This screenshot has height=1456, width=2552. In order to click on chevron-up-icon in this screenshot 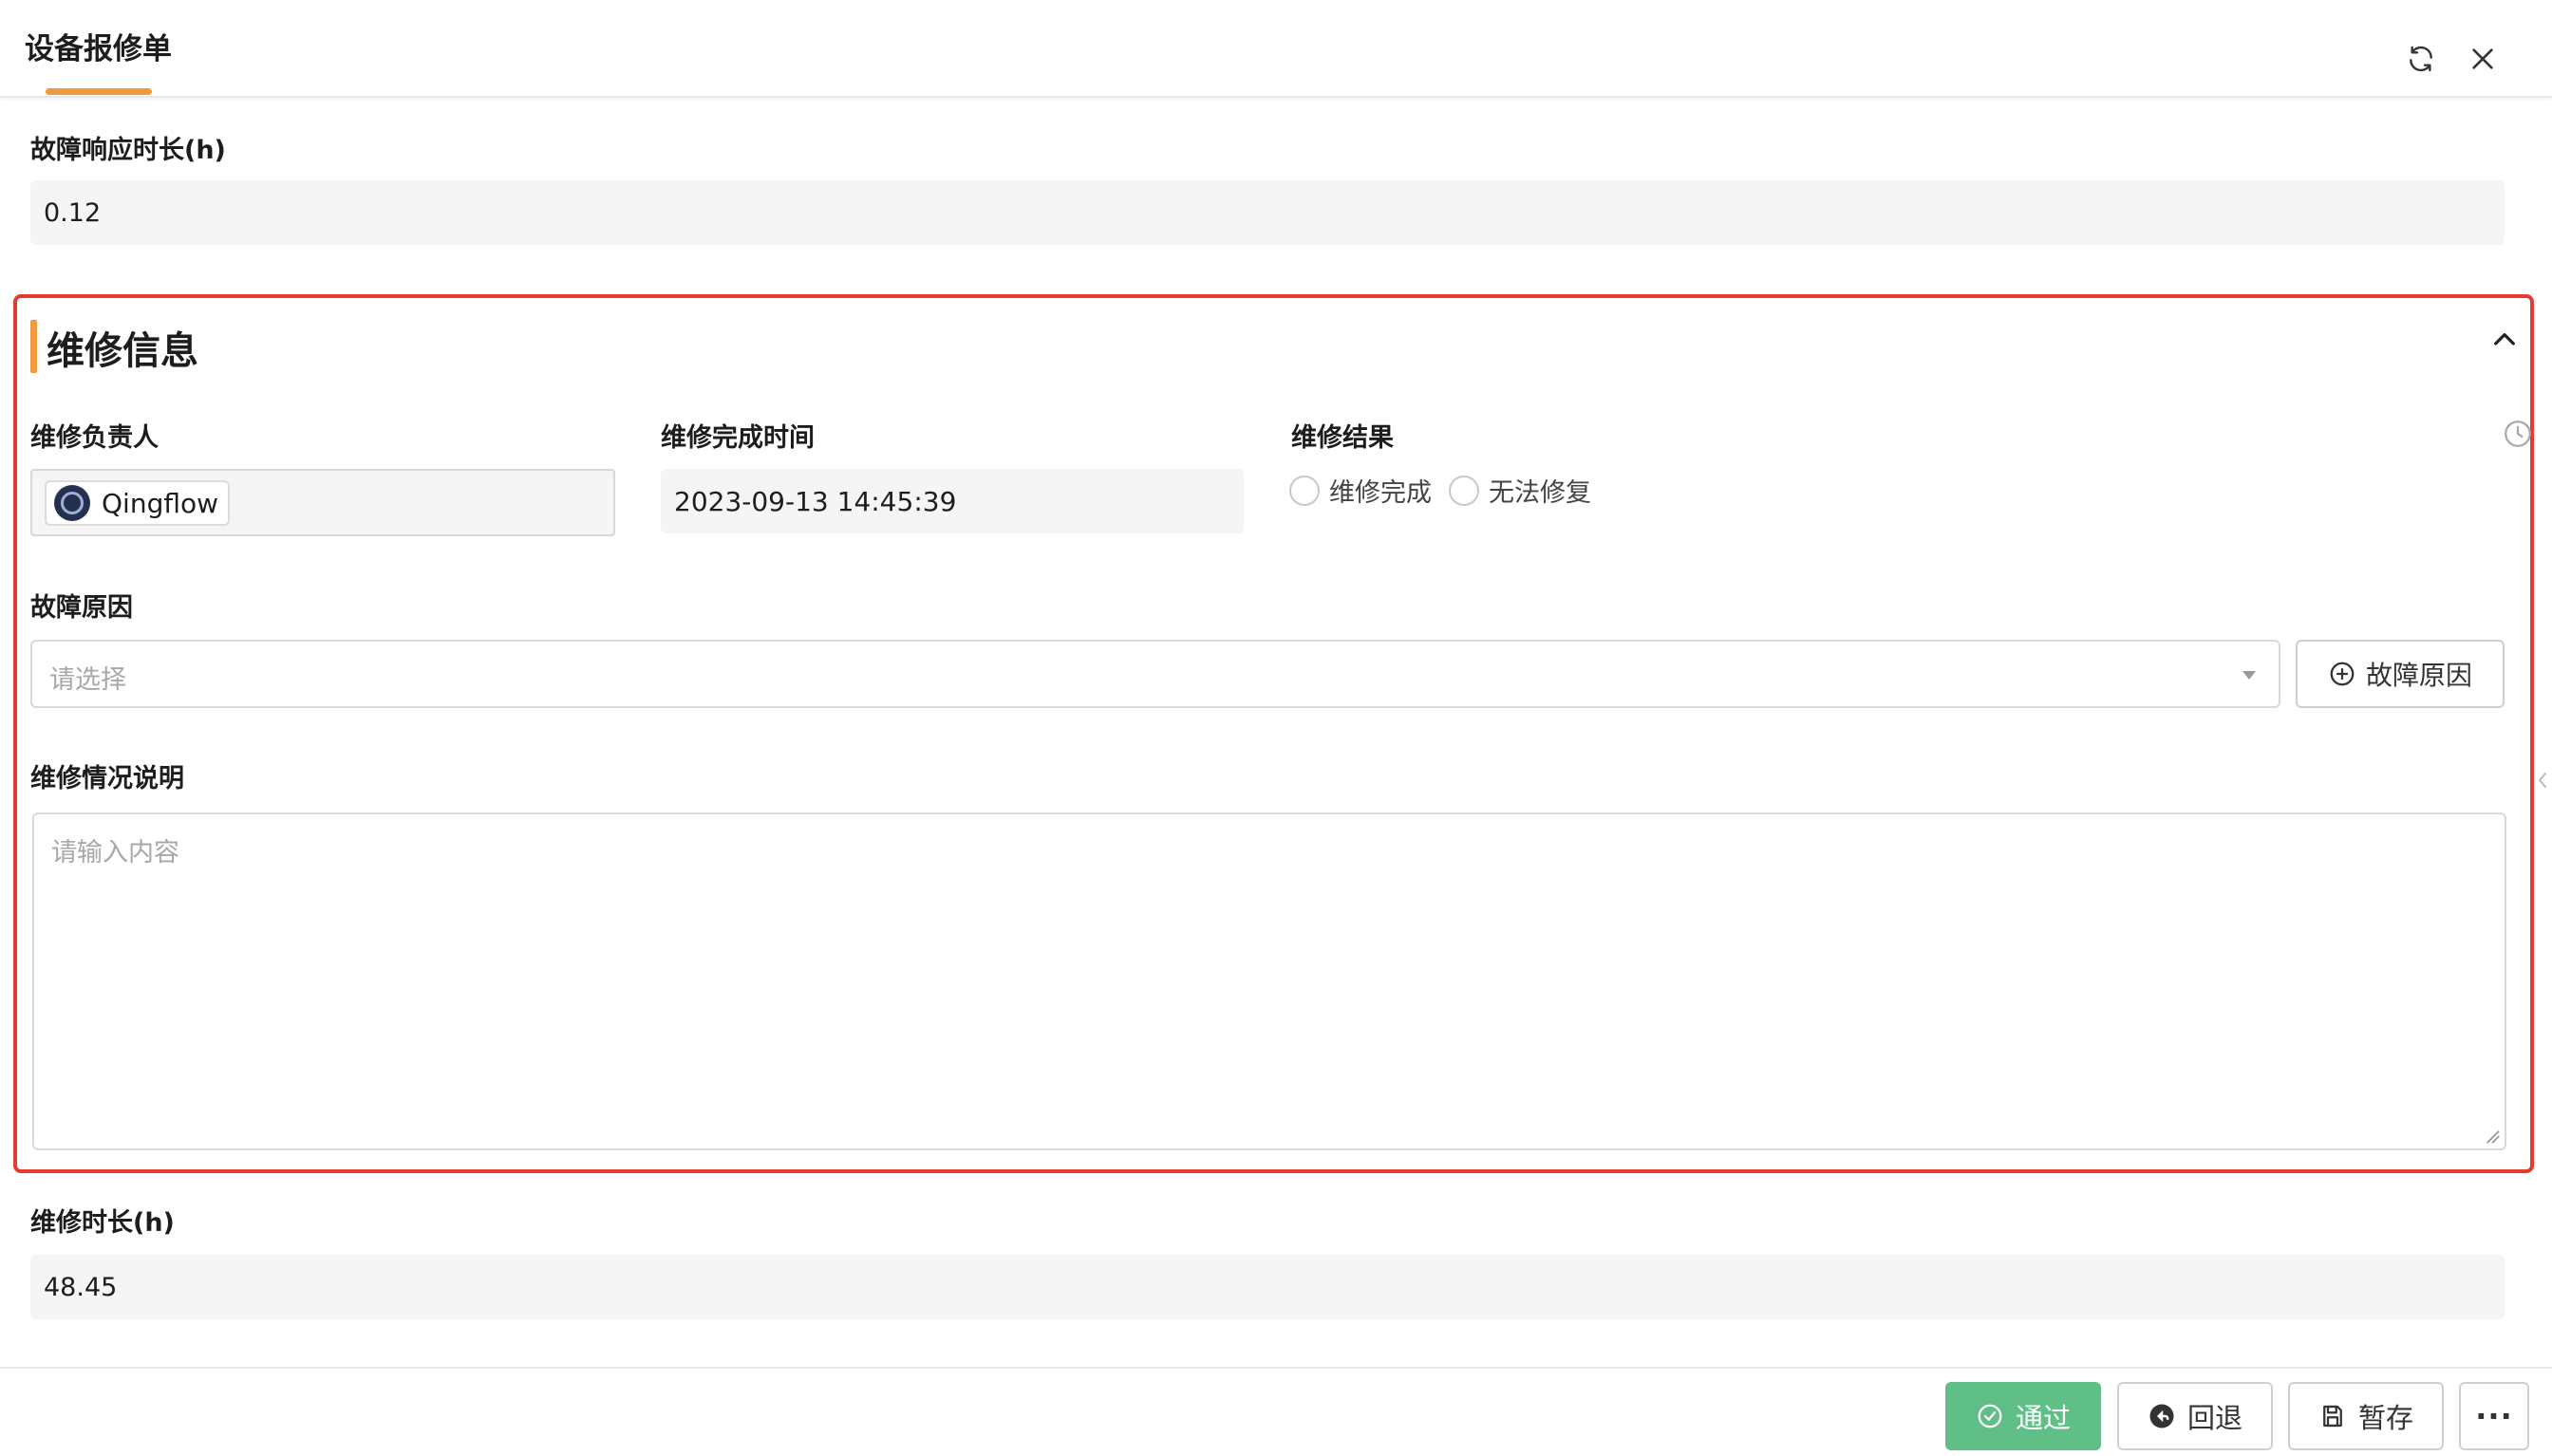, I will do `click(2504, 339)`.